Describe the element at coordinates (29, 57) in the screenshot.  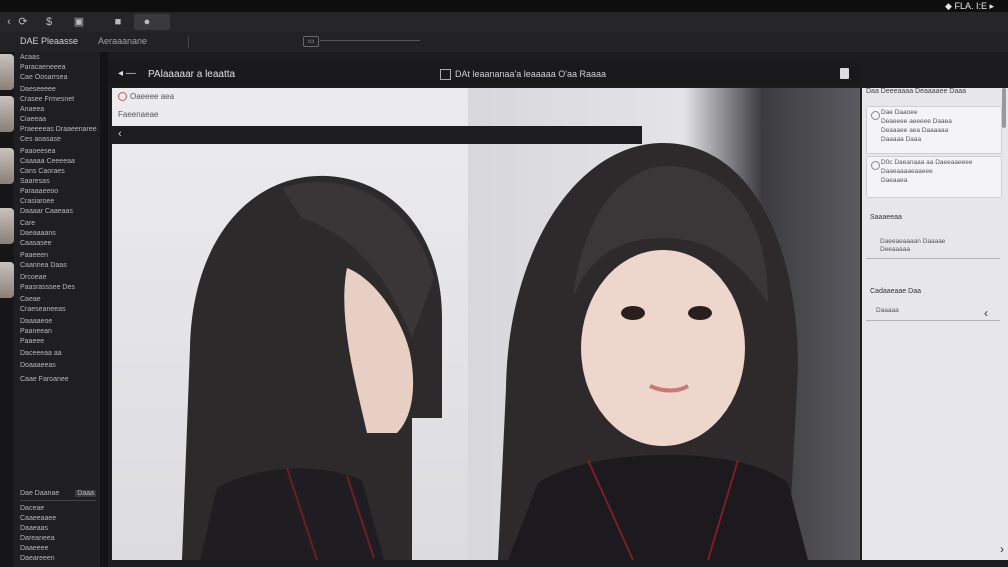
I see `sidebar-item: Acaas` at that location.